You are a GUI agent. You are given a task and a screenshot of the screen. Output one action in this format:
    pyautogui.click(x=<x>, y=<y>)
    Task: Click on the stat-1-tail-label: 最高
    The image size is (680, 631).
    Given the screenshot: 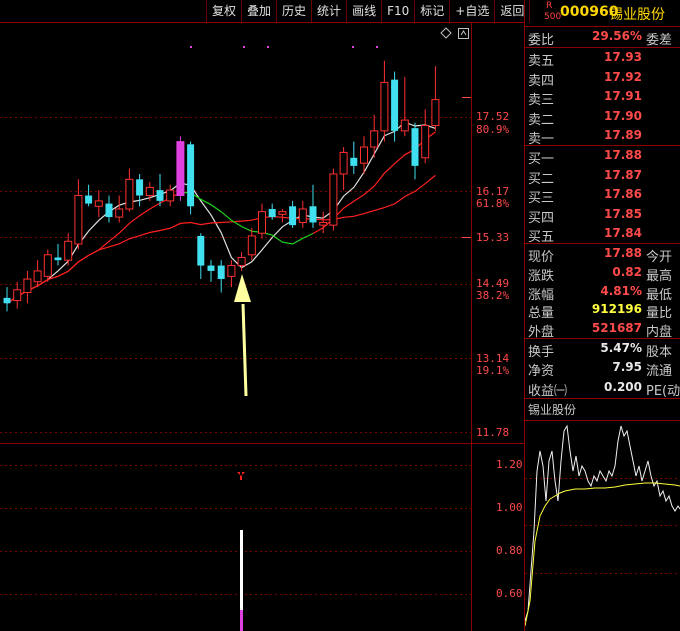 What is the action you would take?
    pyautogui.click(x=659, y=276)
    